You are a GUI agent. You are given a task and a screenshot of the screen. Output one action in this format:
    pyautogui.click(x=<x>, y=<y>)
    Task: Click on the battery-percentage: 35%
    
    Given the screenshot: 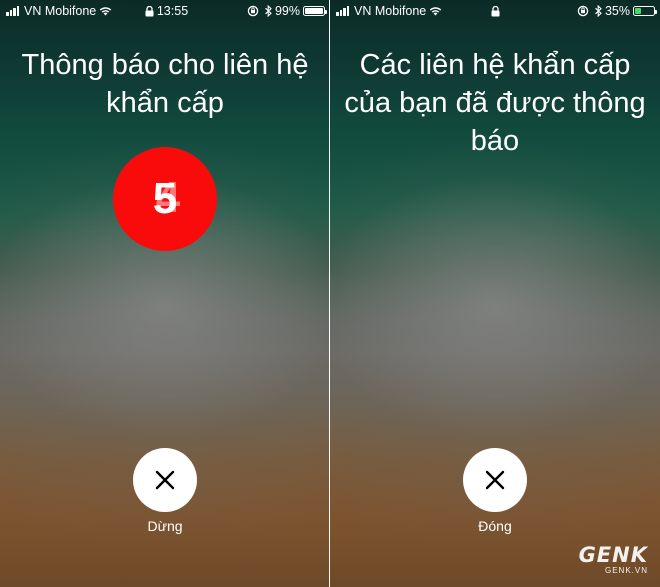 What is the action you would take?
    pyautogui.click(x=617, y=11)
    